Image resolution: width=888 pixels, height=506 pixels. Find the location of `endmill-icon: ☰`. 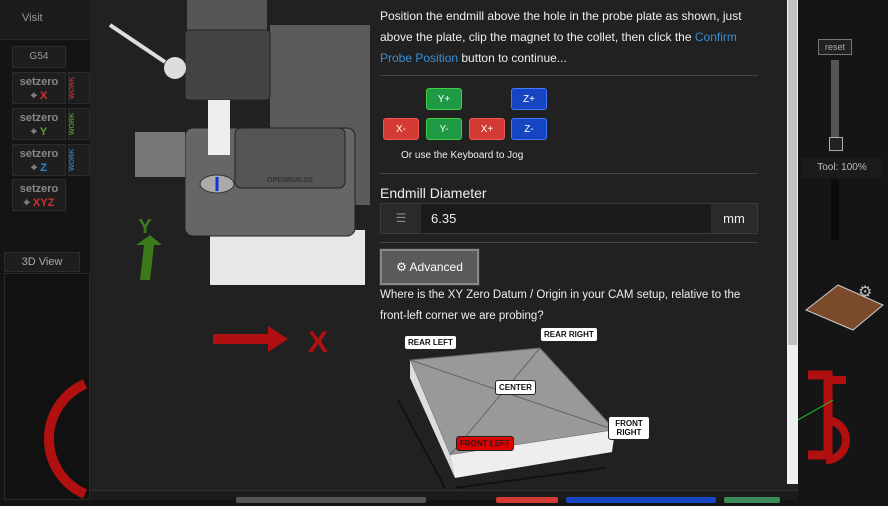

endmill-icon: ☰ is located at coordinates (401, 218).